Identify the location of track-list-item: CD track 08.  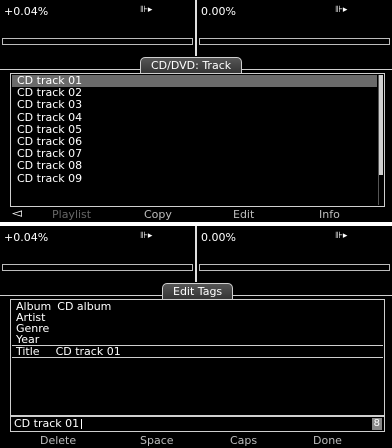
(194, 166).